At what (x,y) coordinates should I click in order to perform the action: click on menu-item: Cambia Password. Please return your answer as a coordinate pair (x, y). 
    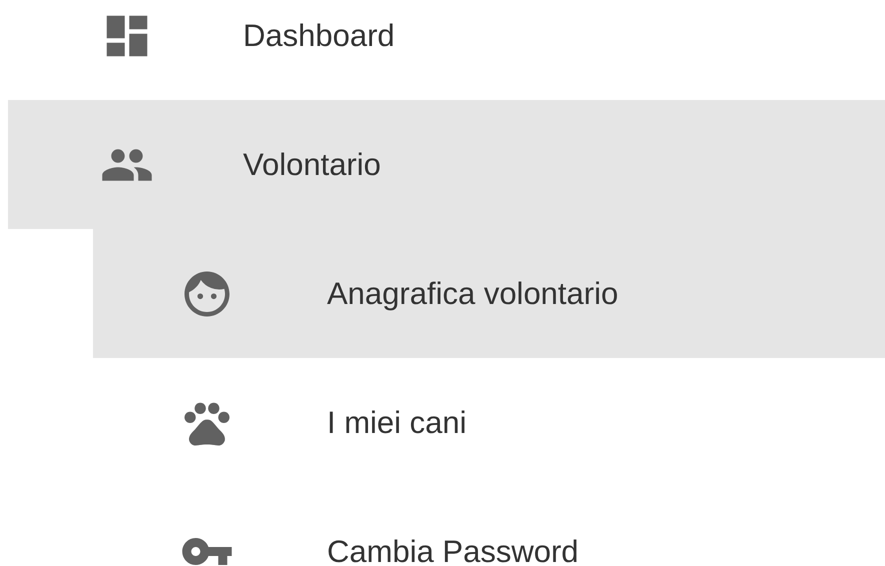
    Looking at the image, I should click on (489, 526).